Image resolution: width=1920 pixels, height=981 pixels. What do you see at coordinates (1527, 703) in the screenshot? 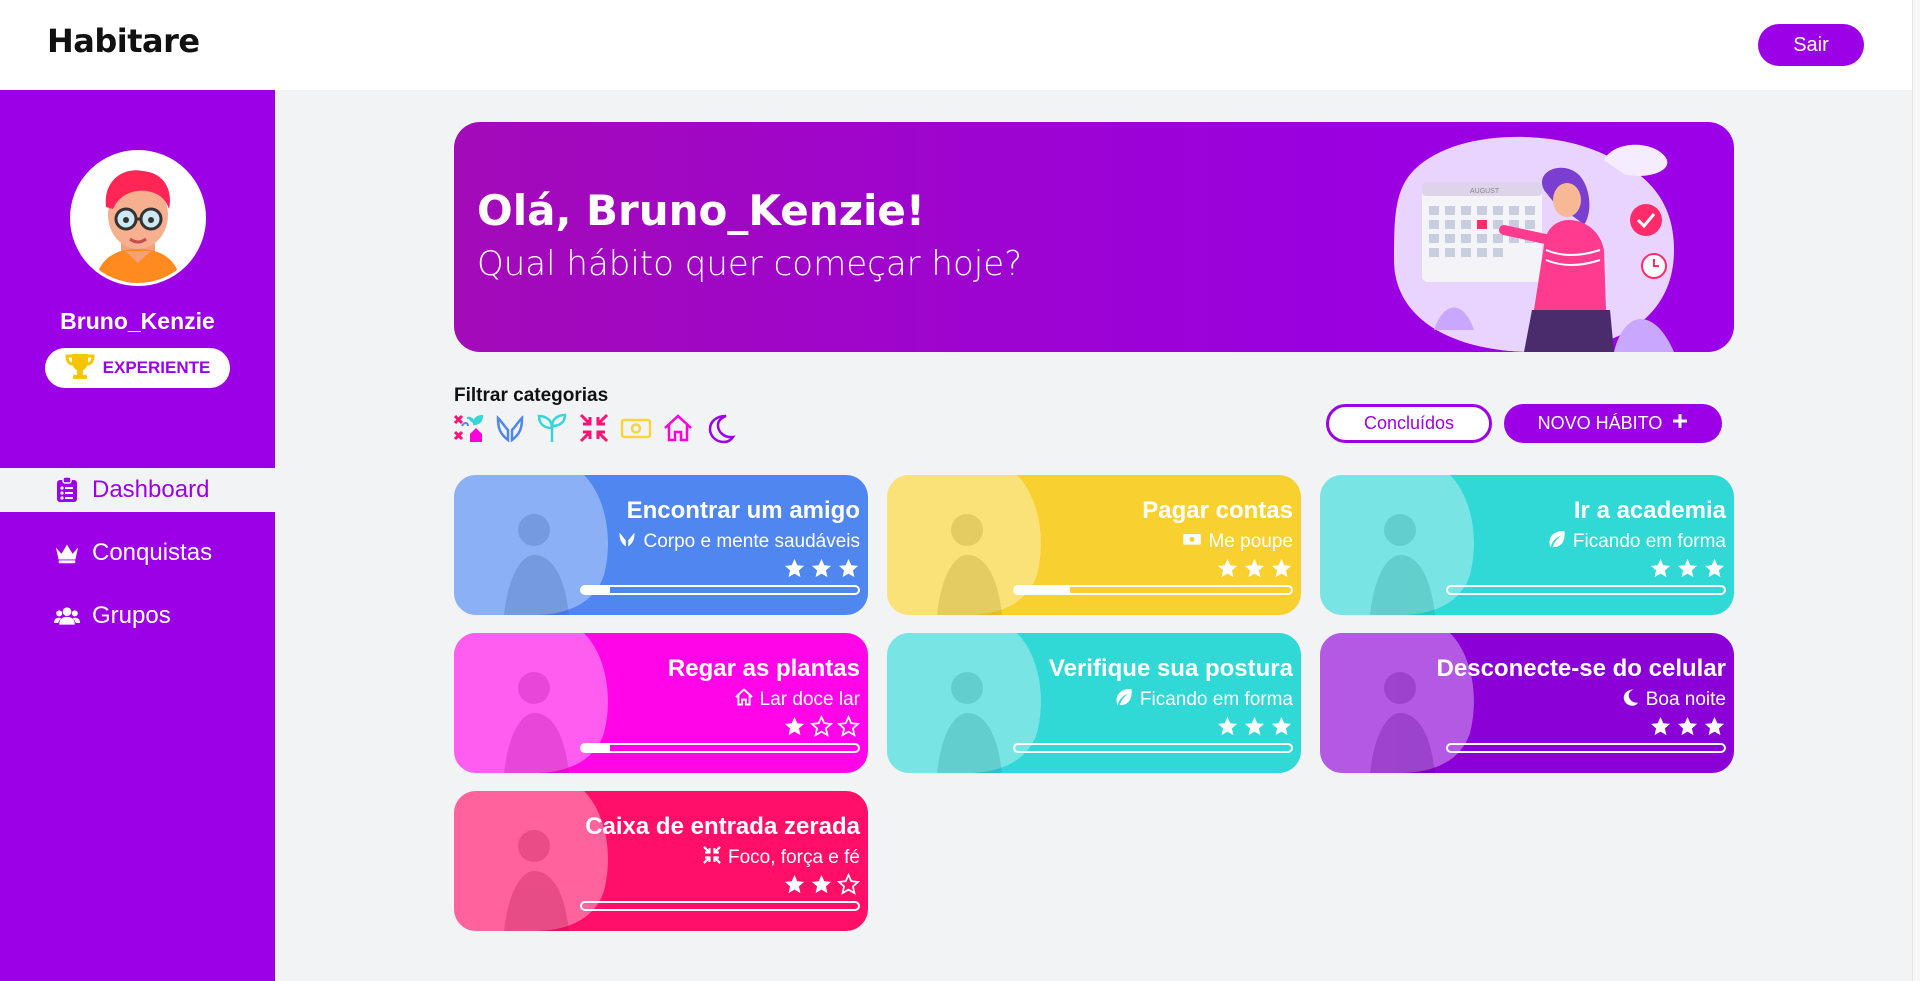
I see `habit-card: Desconecte-se do celular Boa noite` at bounding box center [1527, 703].